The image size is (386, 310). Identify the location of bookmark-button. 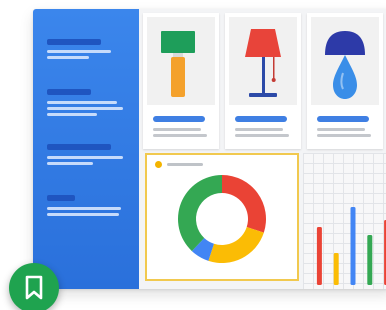
(34, 286).